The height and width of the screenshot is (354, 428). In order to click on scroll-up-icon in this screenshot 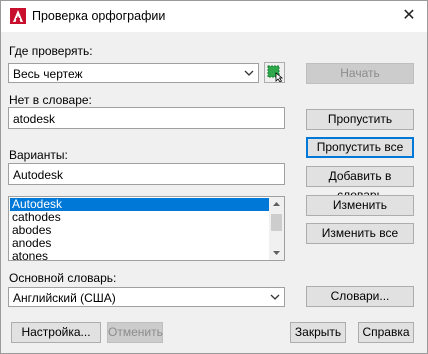, I will do `click(276, 204)`.